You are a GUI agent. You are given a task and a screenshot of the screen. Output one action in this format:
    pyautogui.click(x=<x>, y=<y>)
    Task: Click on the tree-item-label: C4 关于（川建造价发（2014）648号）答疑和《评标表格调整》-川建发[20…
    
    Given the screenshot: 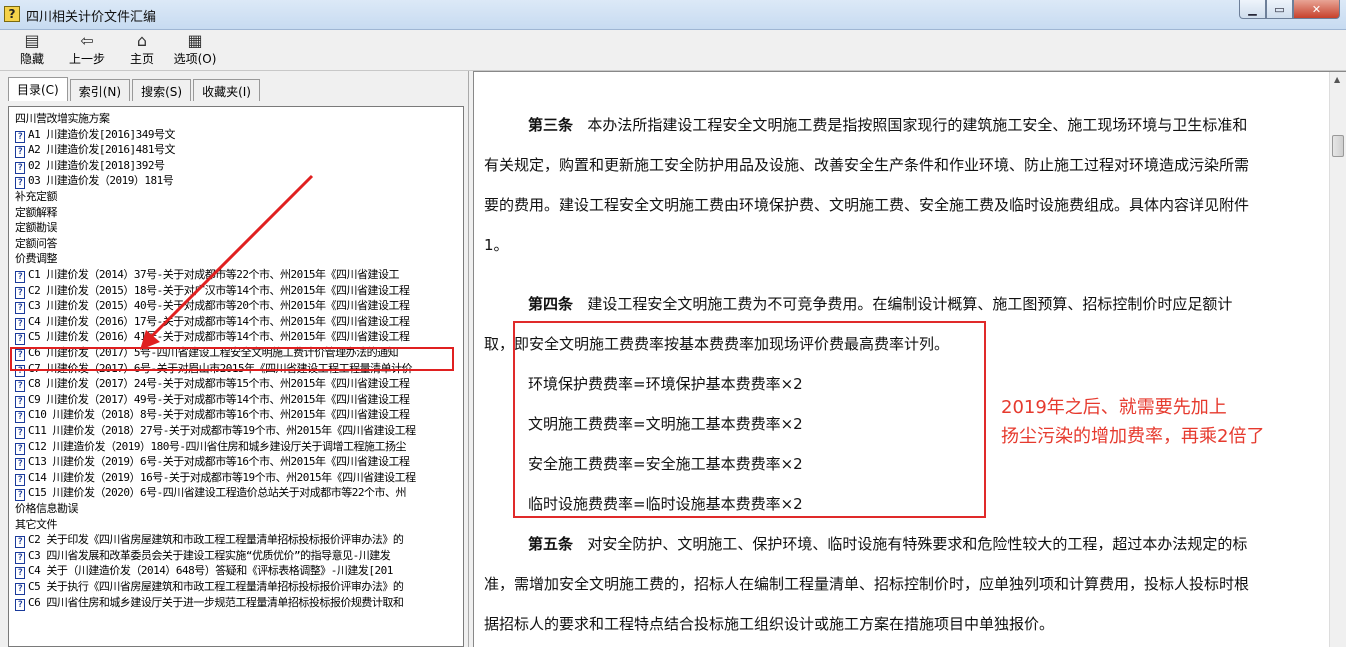 What is the action you would take?
    pyautogui.click(x=210, y=571)
    